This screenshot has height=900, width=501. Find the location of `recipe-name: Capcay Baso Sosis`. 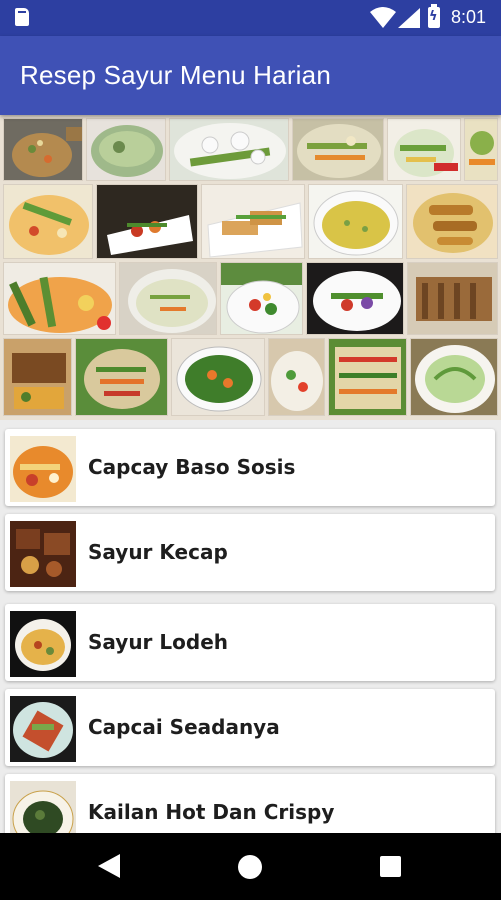

recipe-name: Capcay Baso Sosis is located at coordinates (192, 467).